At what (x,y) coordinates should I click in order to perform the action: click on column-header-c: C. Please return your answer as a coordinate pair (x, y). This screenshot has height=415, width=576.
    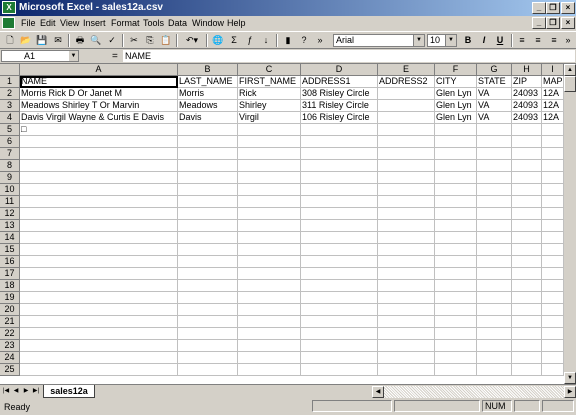
    Looking at the image, I should click on (269, 70).